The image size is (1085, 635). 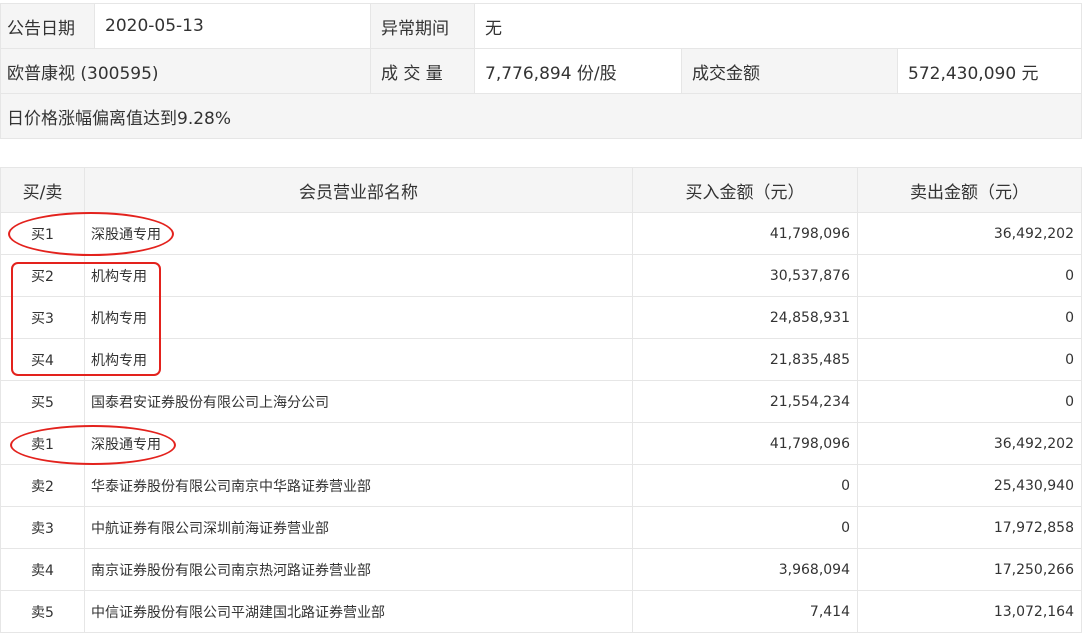 I want to click on volume-value: 7,776,894 份/股, so click(x=578, y=71).